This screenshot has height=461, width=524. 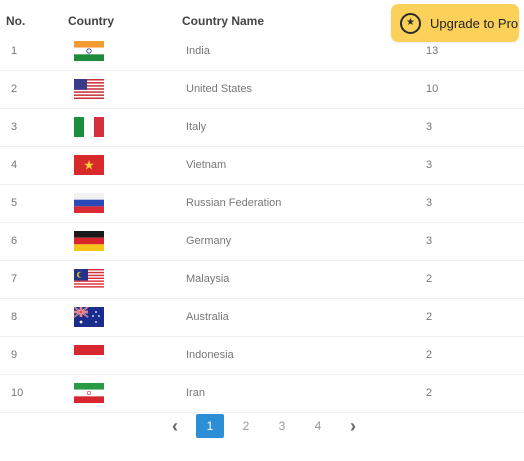 What do you see at coordinates (175, 426) in the screenshot?
I see `chevron-left-icon: ‹` at bounding box center [175, 426].